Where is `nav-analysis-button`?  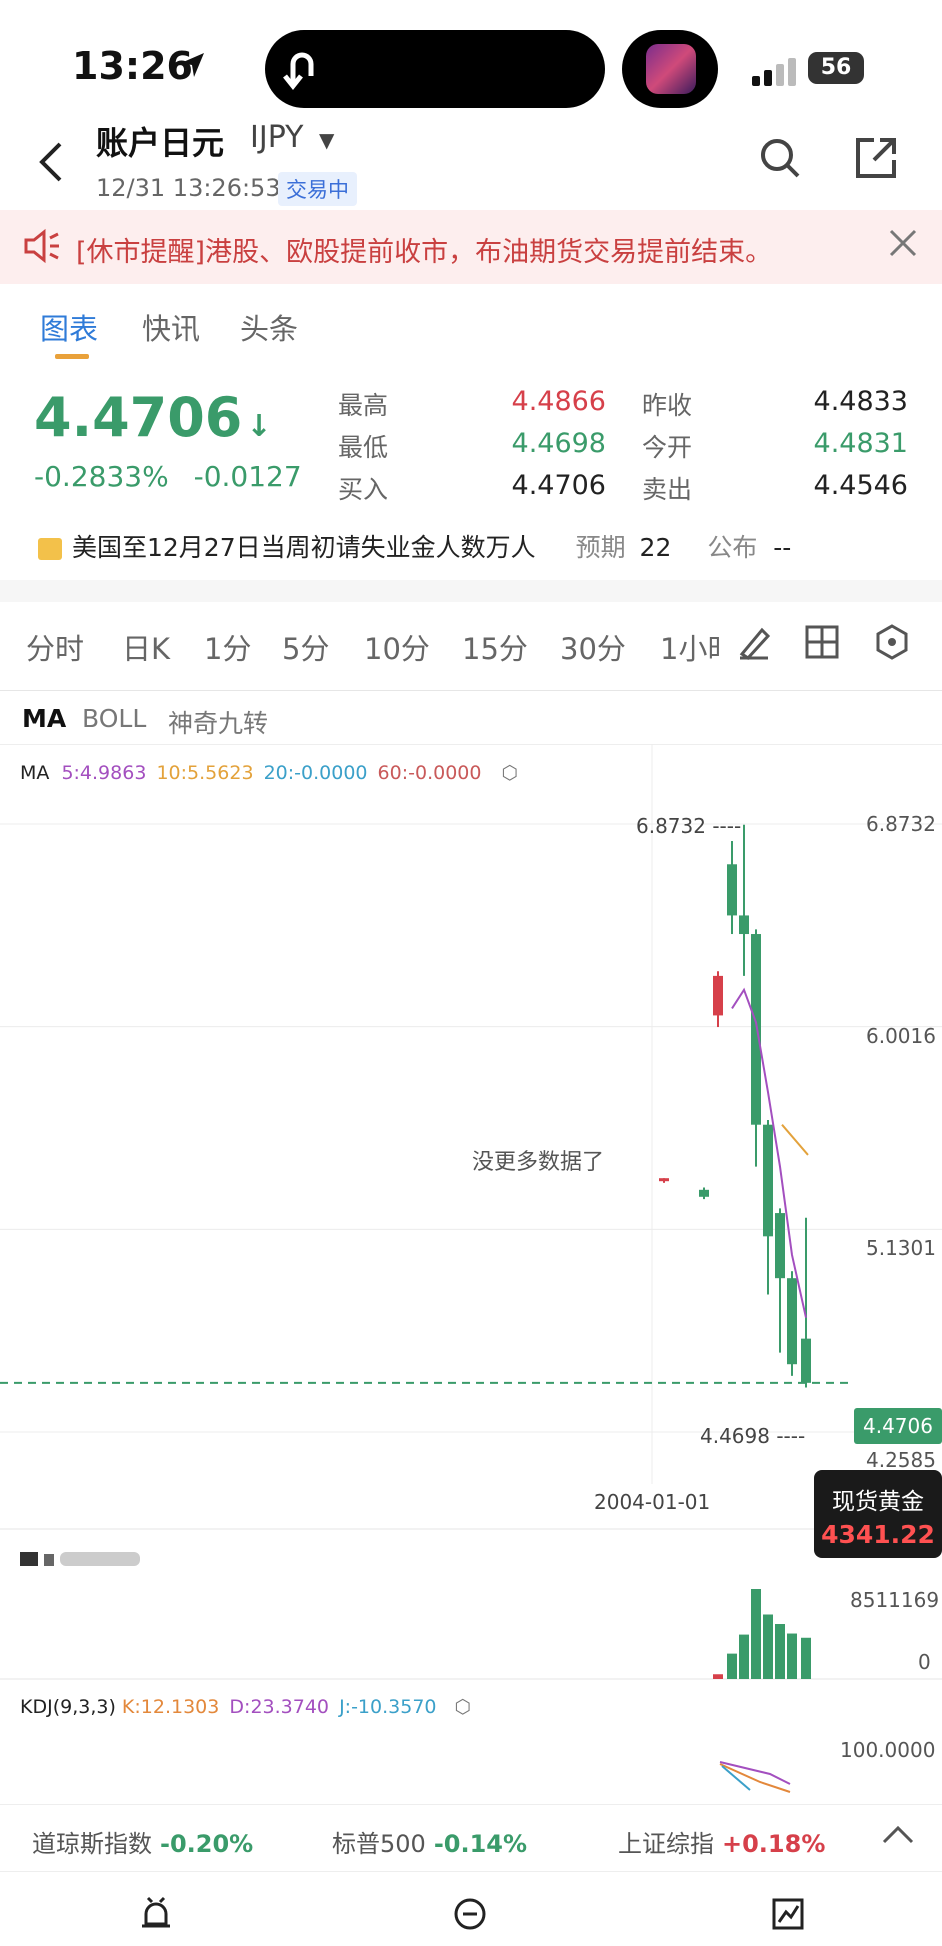 nav-analysis-button is located at coordinates (788, 1918).